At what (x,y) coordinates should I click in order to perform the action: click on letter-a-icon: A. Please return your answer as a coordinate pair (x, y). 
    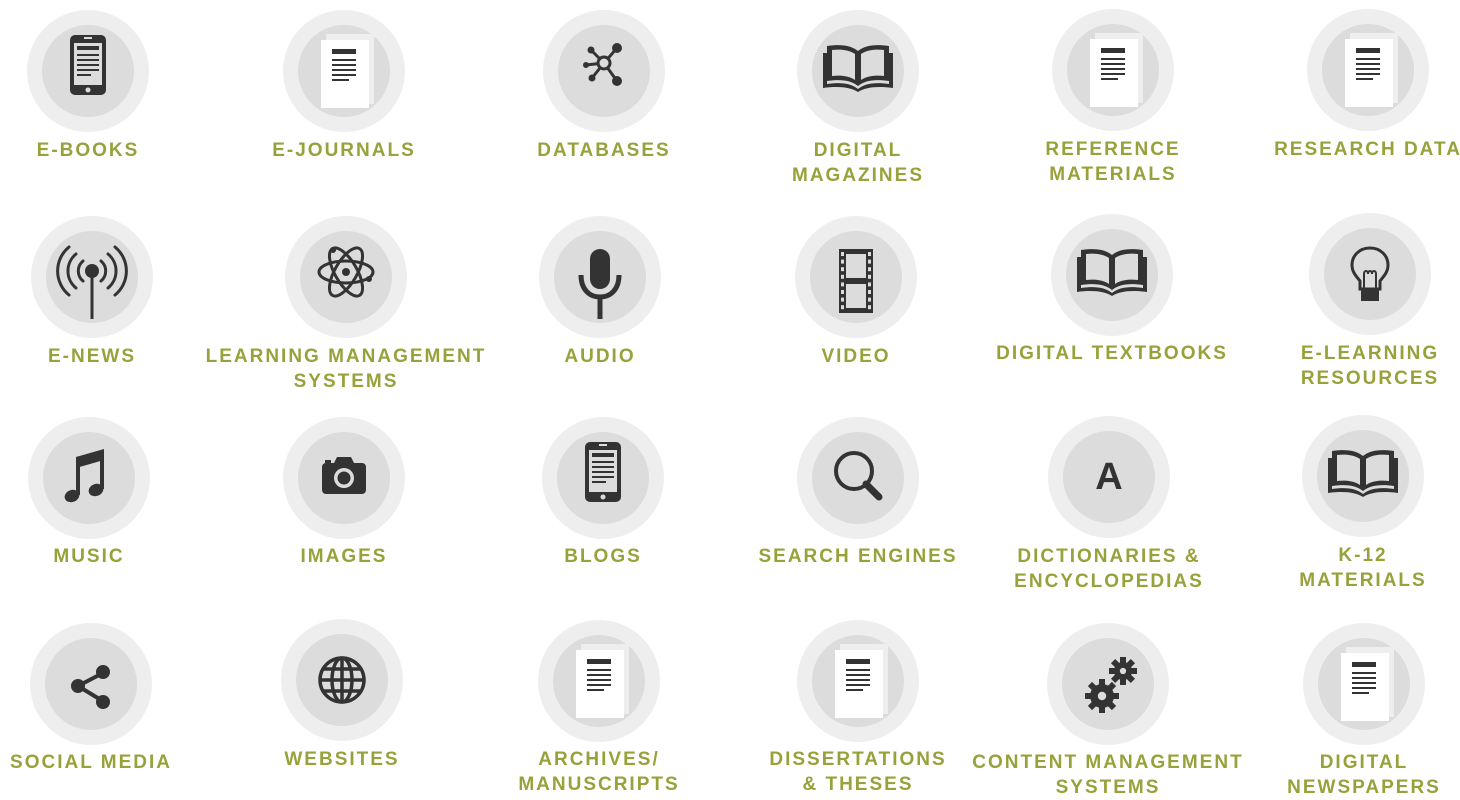
    Looking at the image, I should click on (1108, 477).